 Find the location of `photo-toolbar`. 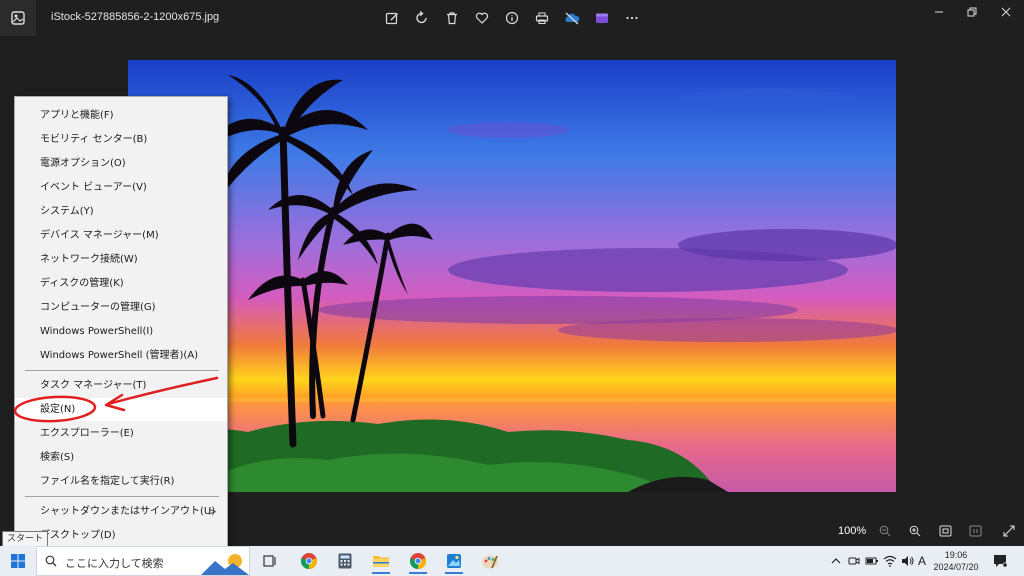

photo-toolbar is located at coordinates (512, 18).